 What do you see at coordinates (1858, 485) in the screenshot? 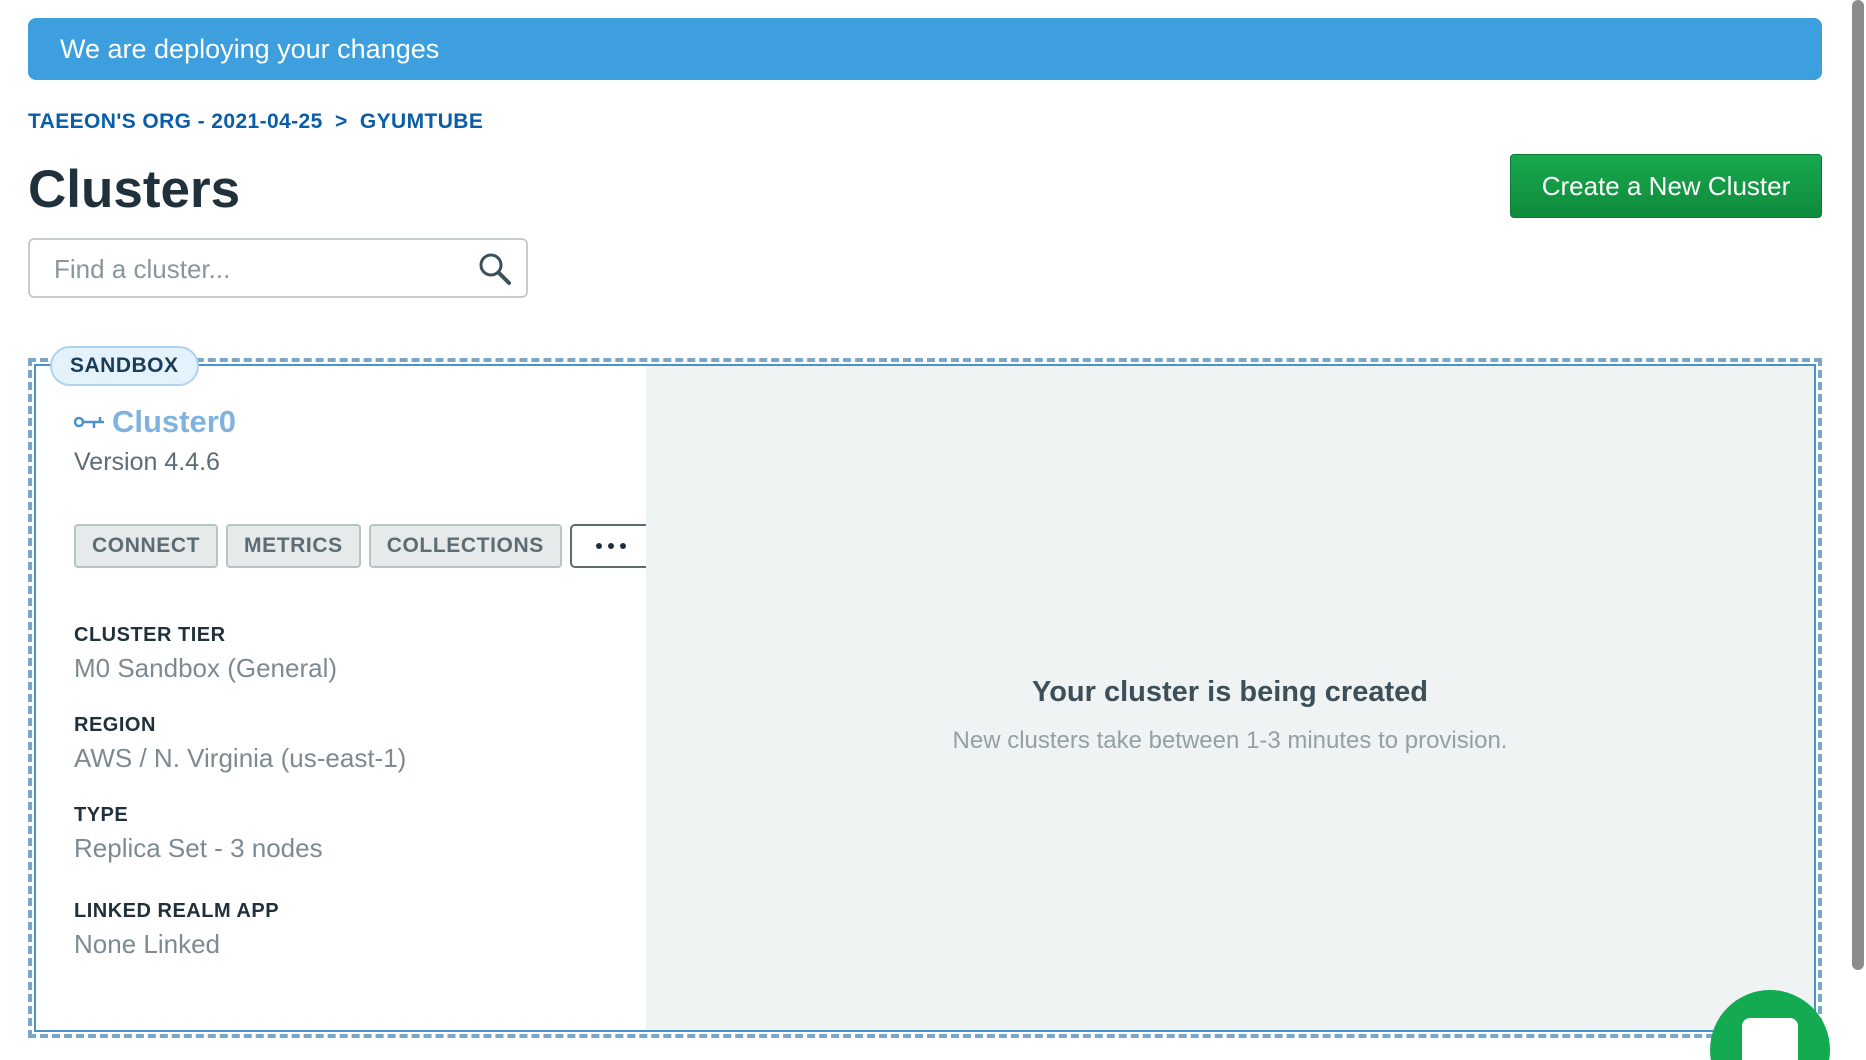
I see `scrollbar-thumb` at bounding box center [1858, 485].